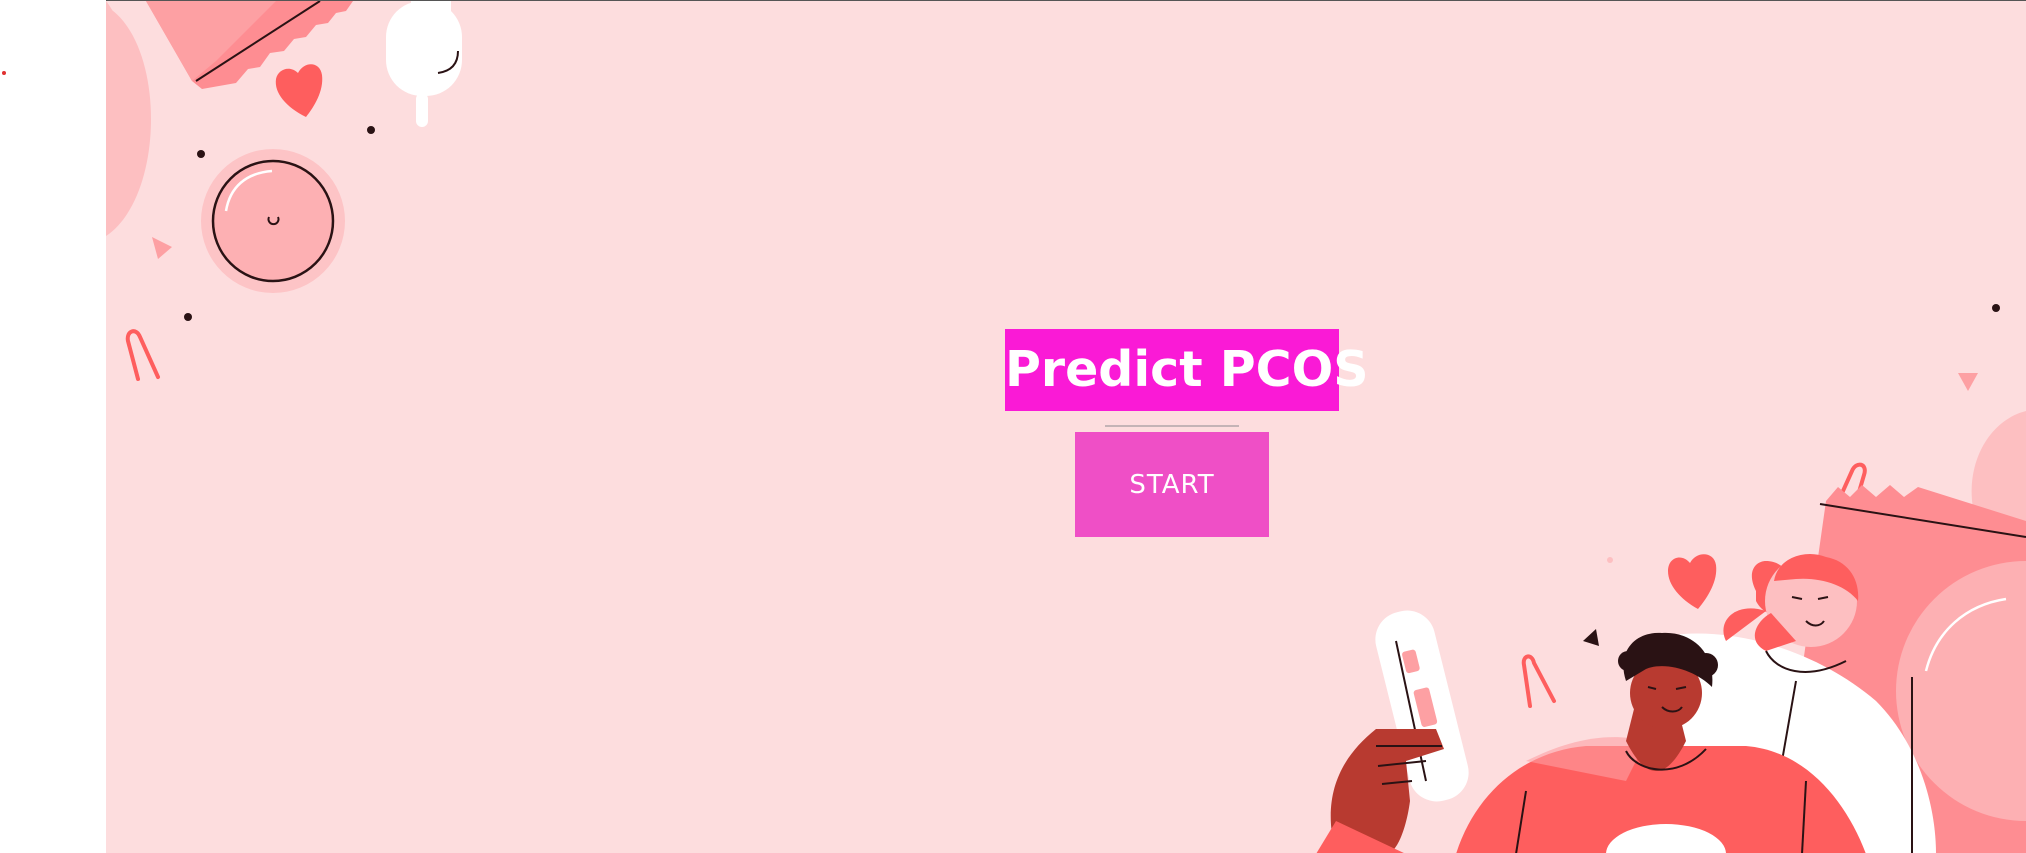 The height and width of the screenshot is (853, 2026). Describe the element at coordinates (1187, 370) in the screenshot. I see `page-title: Predict PCOS` at that location.